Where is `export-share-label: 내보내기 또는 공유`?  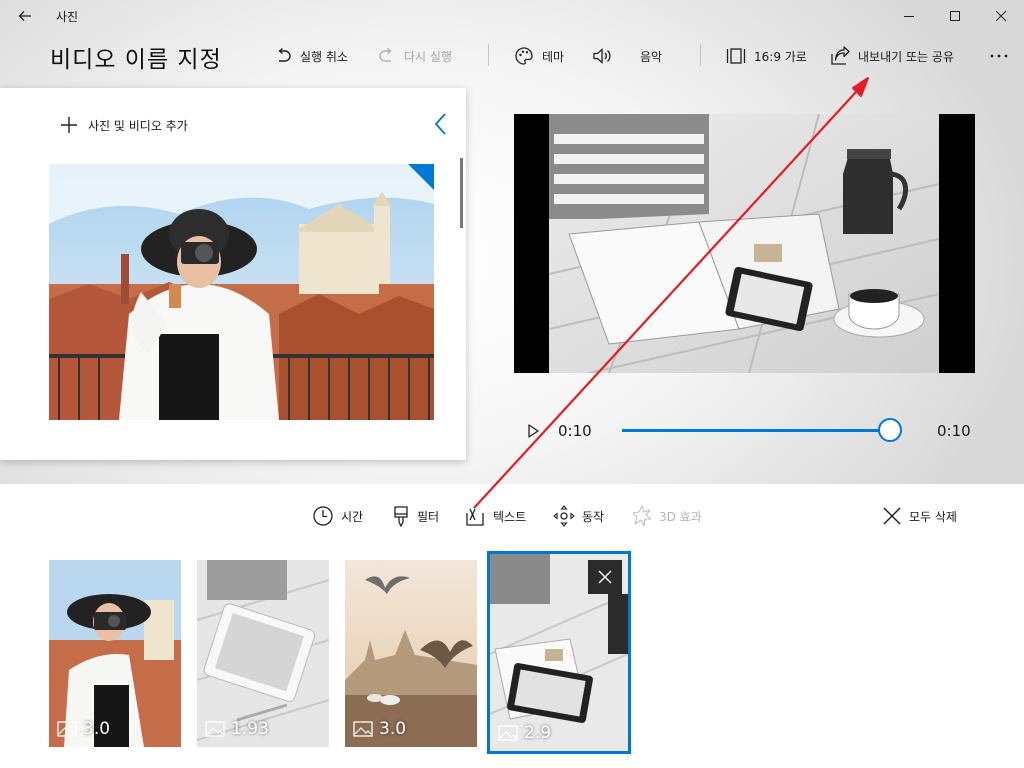
export-share-label: 내보내기 또는 공유 is located at coordinates (906, 56).